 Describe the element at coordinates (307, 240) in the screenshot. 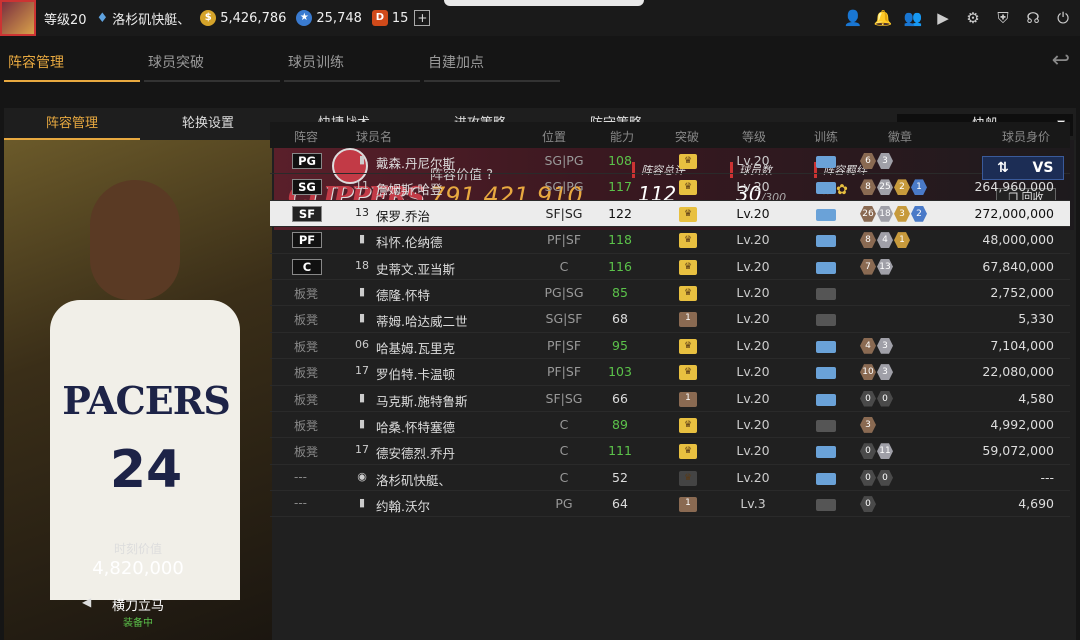

I see `slot-badge: PF` at that location.